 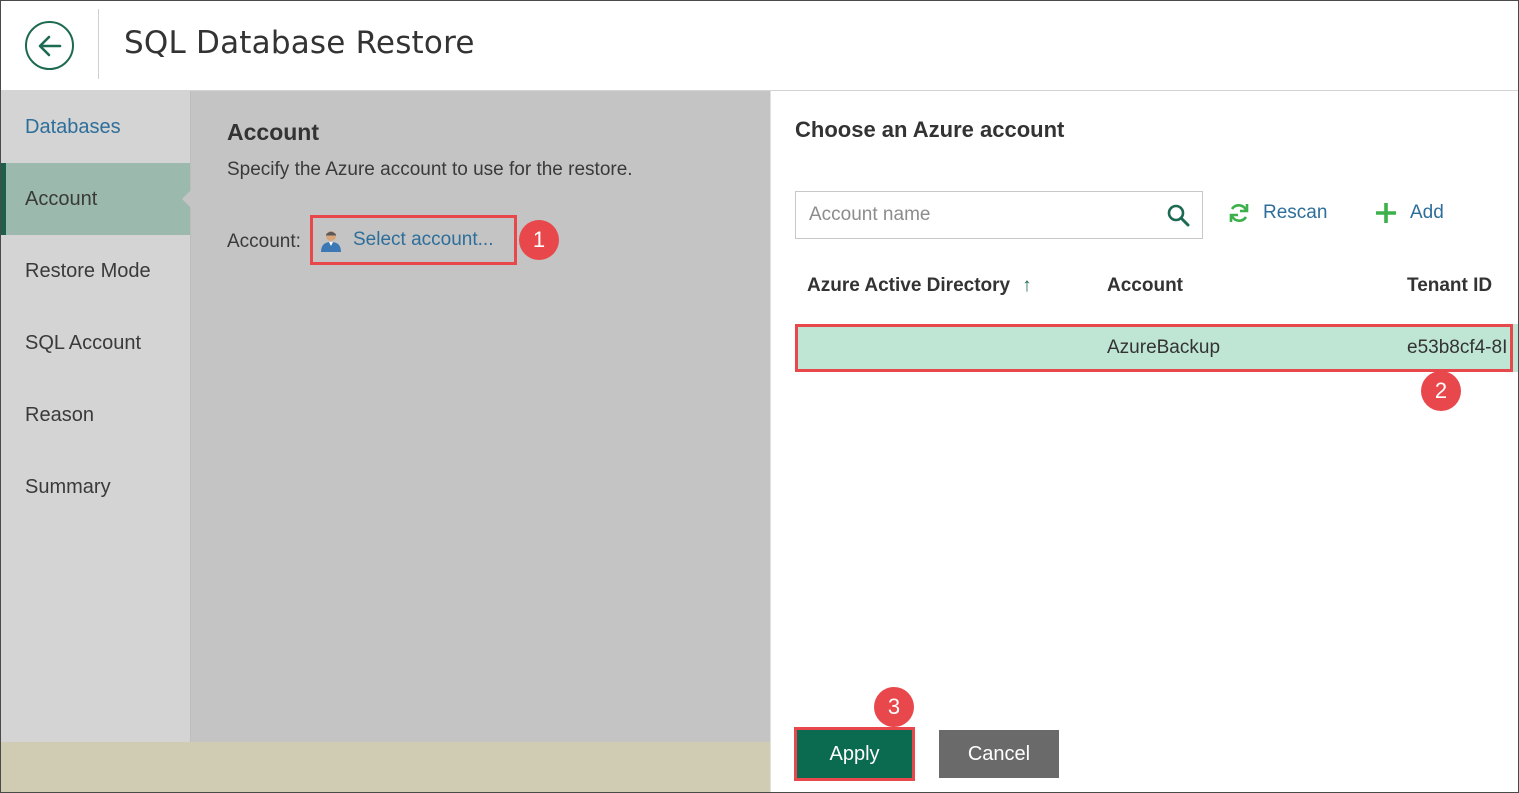 I want to click on column-header-label: Azure Active Directory, so click(x=909, y=285).